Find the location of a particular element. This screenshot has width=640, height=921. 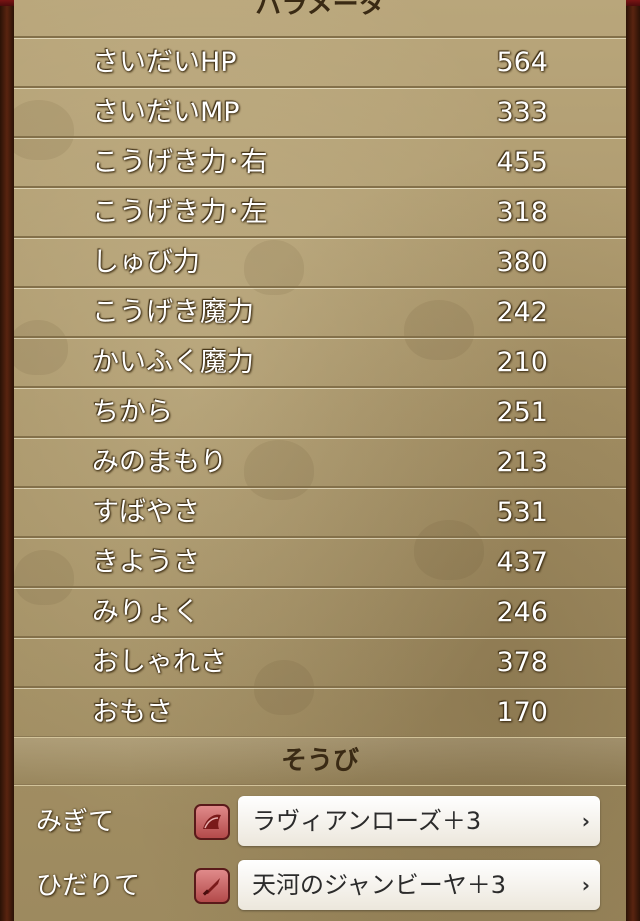

equipment-select-left-hand: 天河のジャンビーヤ＋3 › is located at coordinates (419, 885).